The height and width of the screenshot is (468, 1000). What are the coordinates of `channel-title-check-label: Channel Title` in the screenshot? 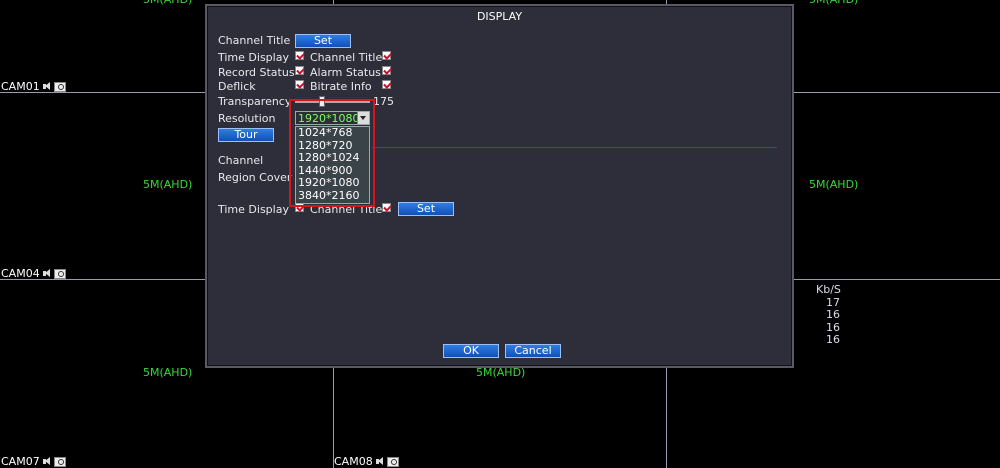 It's located at (346, 57).